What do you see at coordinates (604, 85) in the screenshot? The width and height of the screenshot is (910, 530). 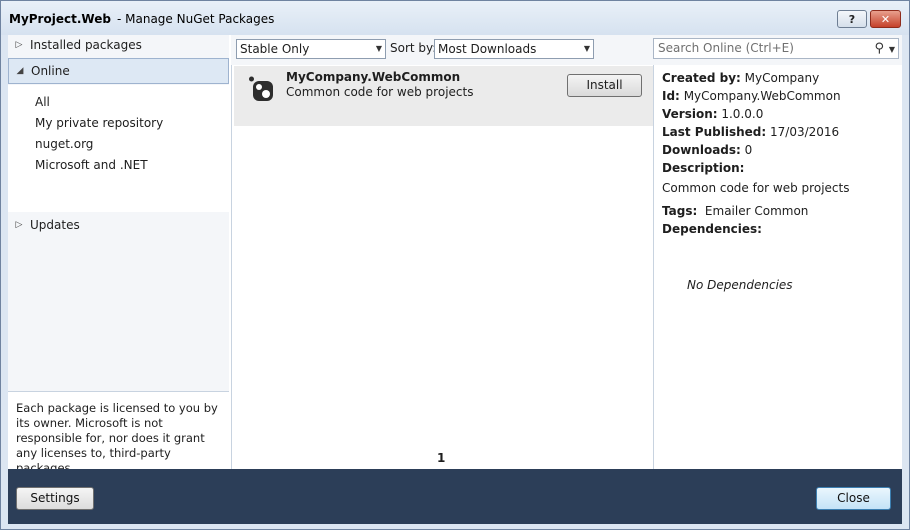 I see `install-button: Install` at bounding box center [604, 85].